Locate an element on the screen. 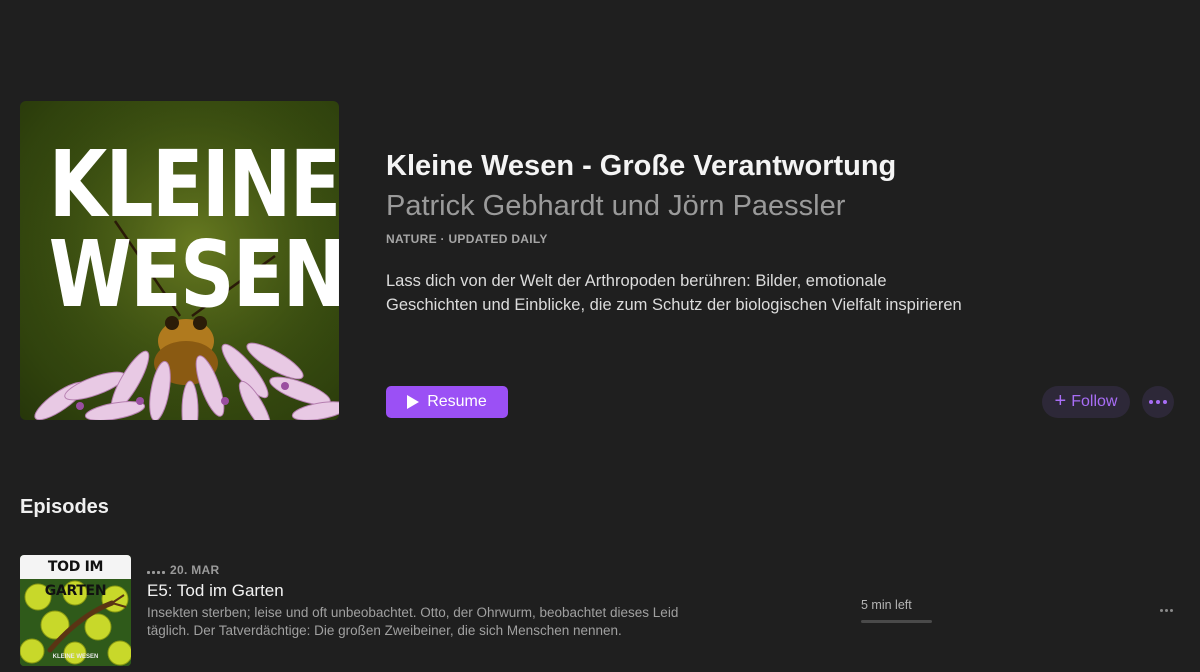  more-options-button is located at coordinates (1158, 402).